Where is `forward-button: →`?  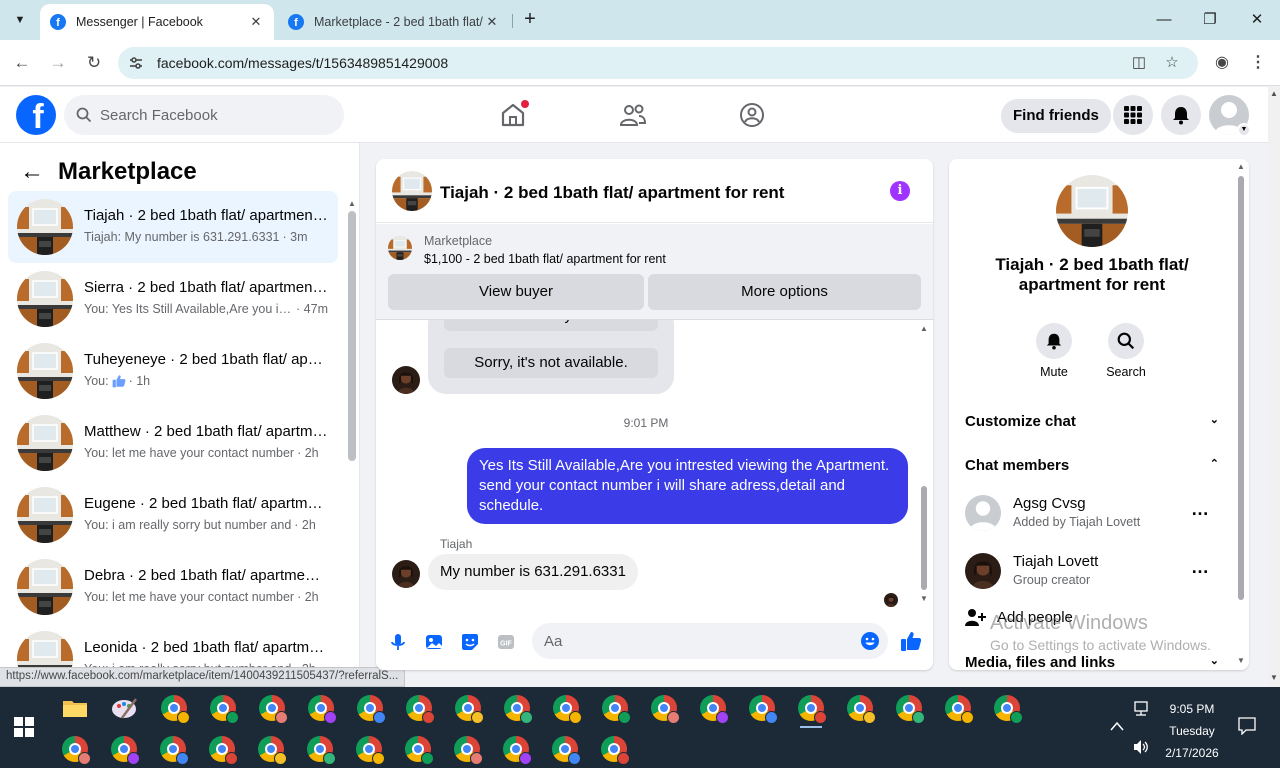
forward-button: → is located at coordinates (58, 63).